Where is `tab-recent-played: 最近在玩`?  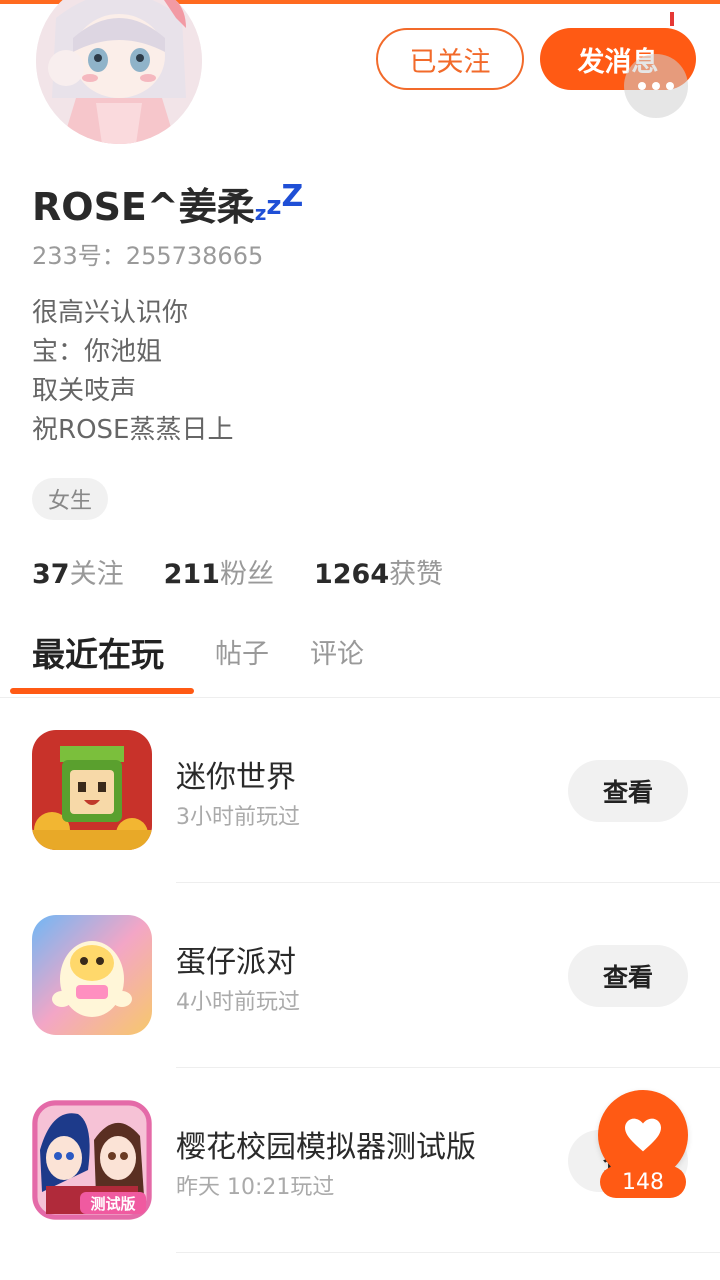
tab-recent-played: 最近在玩 is located at coordinates (98, 652).